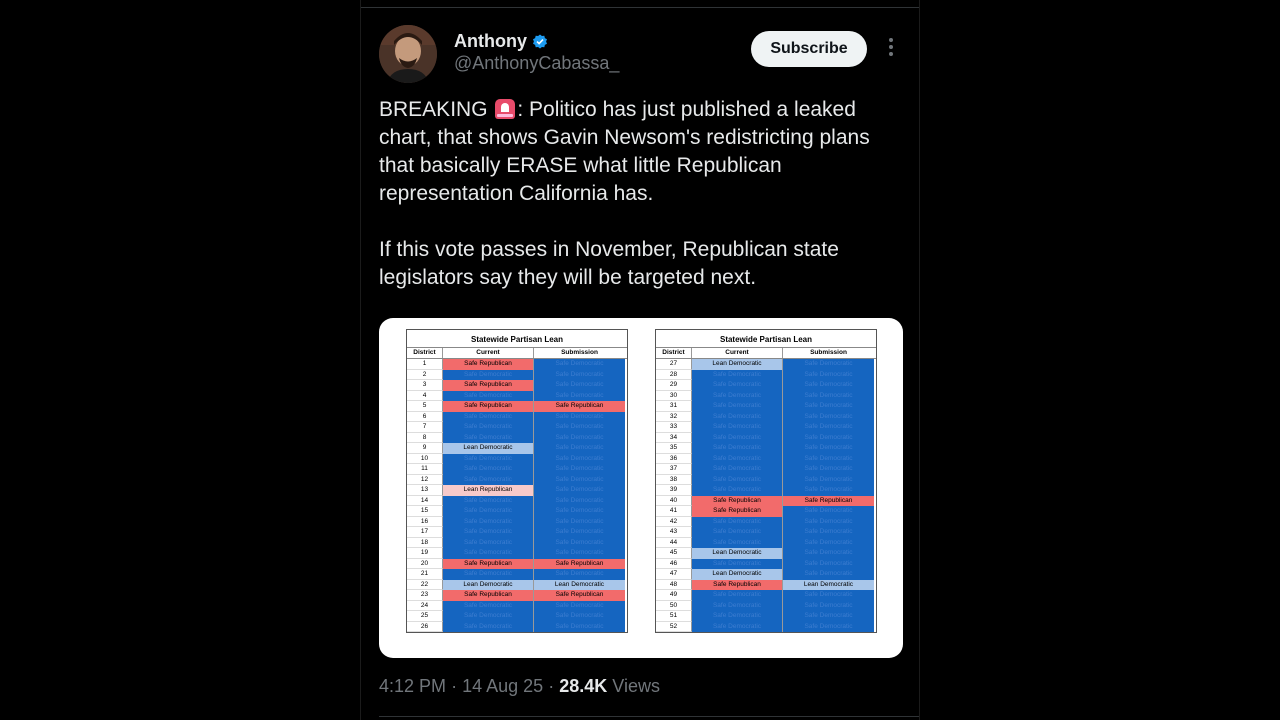 This screenshot has height=720, width=1280. I want to click on table-row: 9 Lean Democratic Safe Democratic, so click(517, 448).